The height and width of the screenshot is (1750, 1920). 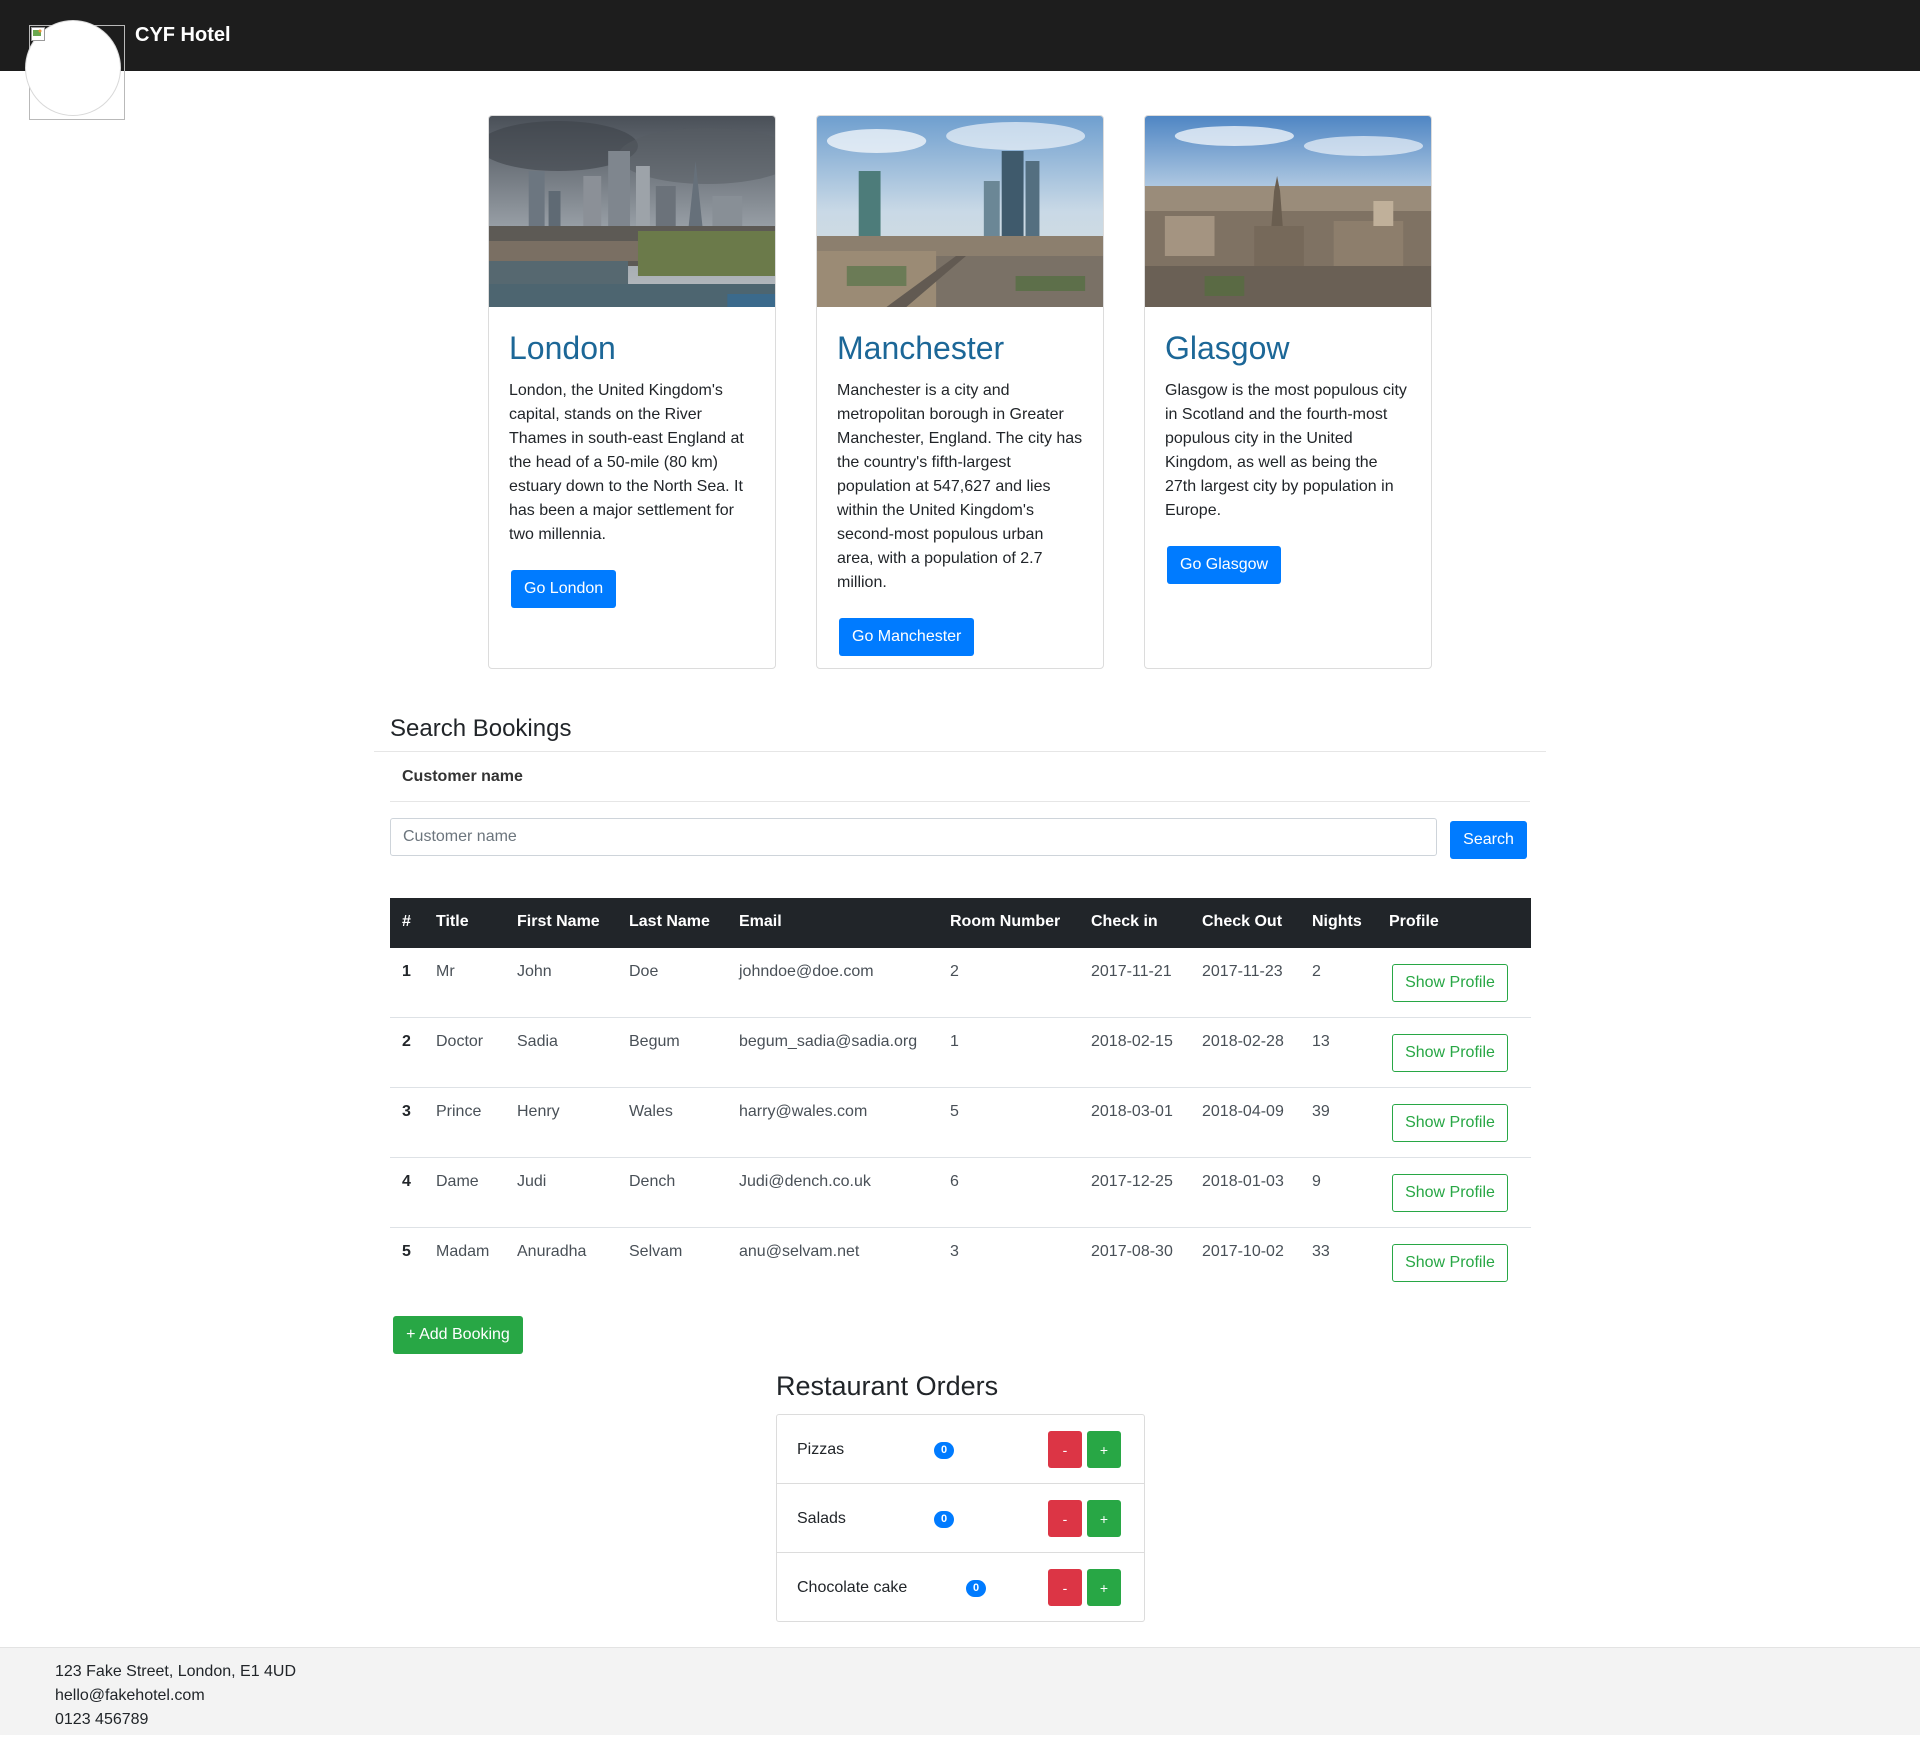 I want to click on cell-id: 4, so click(x=406, y=1181).